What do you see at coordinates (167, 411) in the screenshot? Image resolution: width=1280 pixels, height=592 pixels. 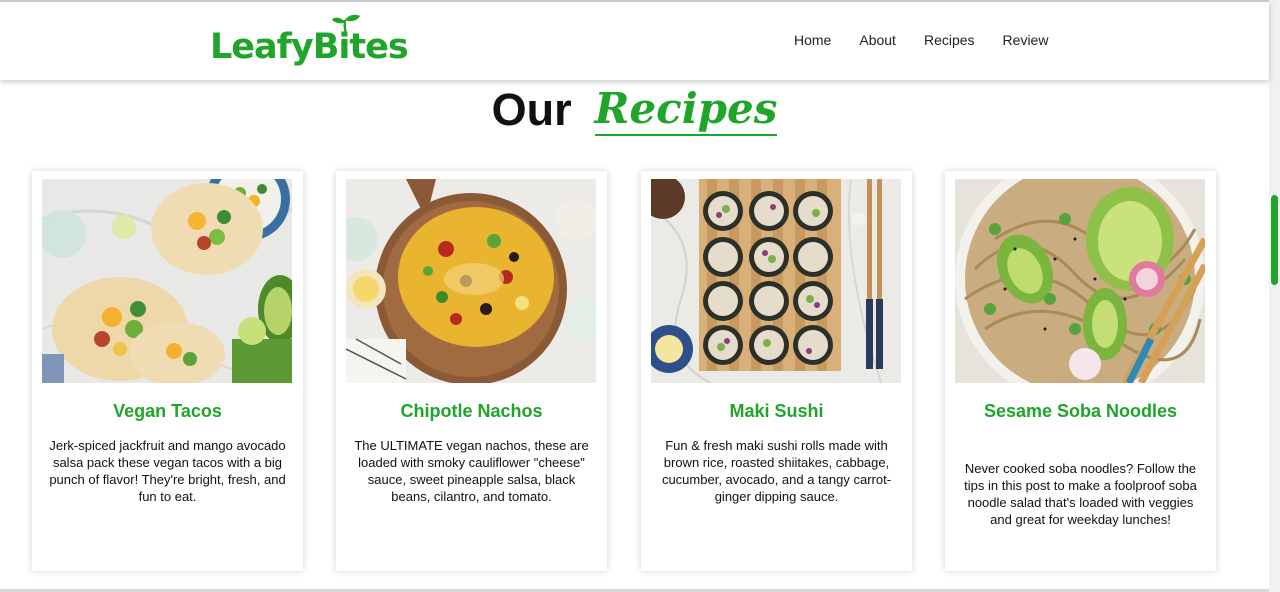 I see `recipe-title: Vegan Tacos` at bounding box center [167, 411].